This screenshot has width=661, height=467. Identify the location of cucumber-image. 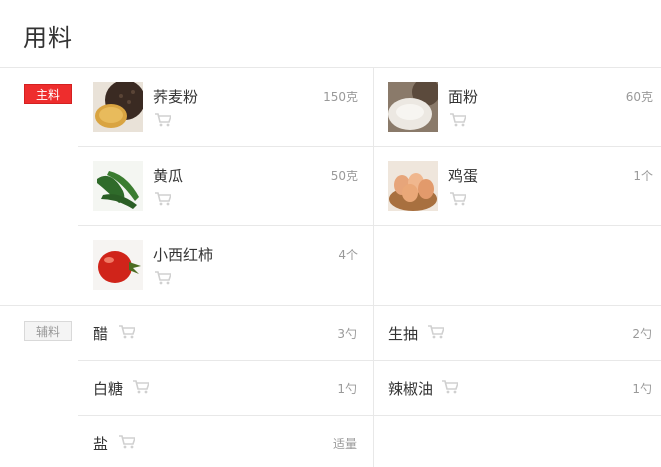
(118, 186).